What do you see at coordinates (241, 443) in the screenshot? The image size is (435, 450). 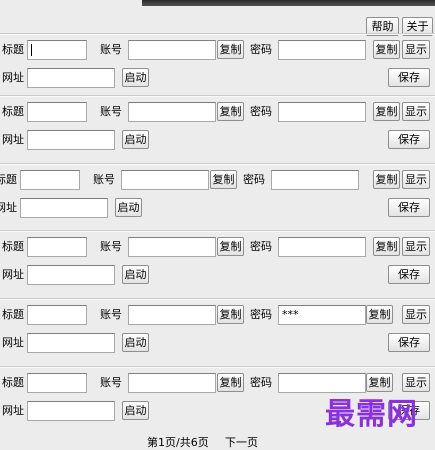 I see `next-page-link: 下一页` at bounding box center [241, 443].